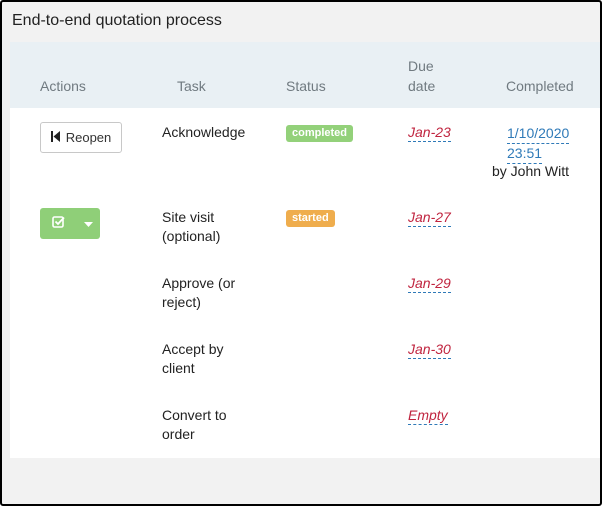 This screenshot has height=506, width=602. What do you see at coordinates (429, 283) in the screenshot?
I see `due-date: Jan-29` at bounding box center [429, 283].